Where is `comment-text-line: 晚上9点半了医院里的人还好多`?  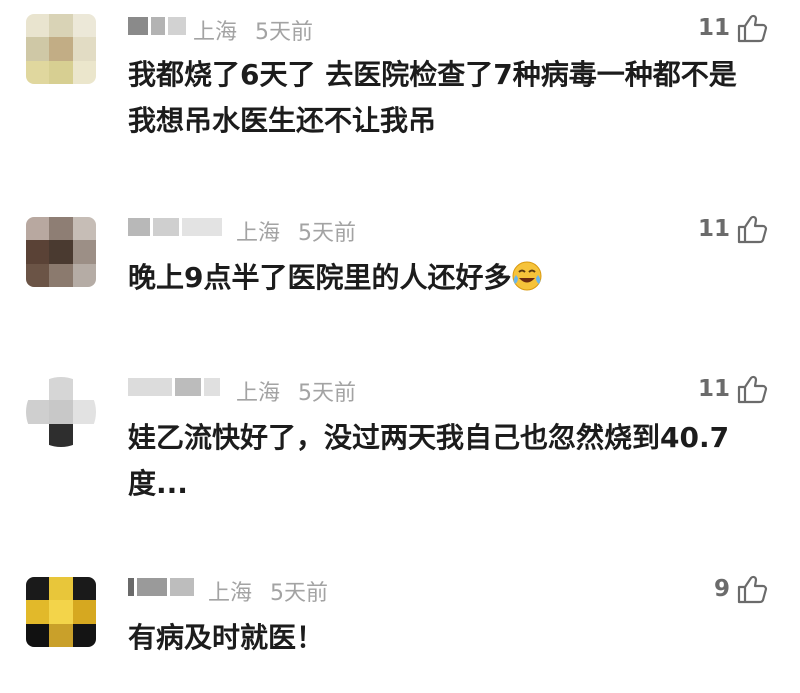
comment-text-line: 晚上9点半了医院里的人还好多 is located at coordinates (448, 278).